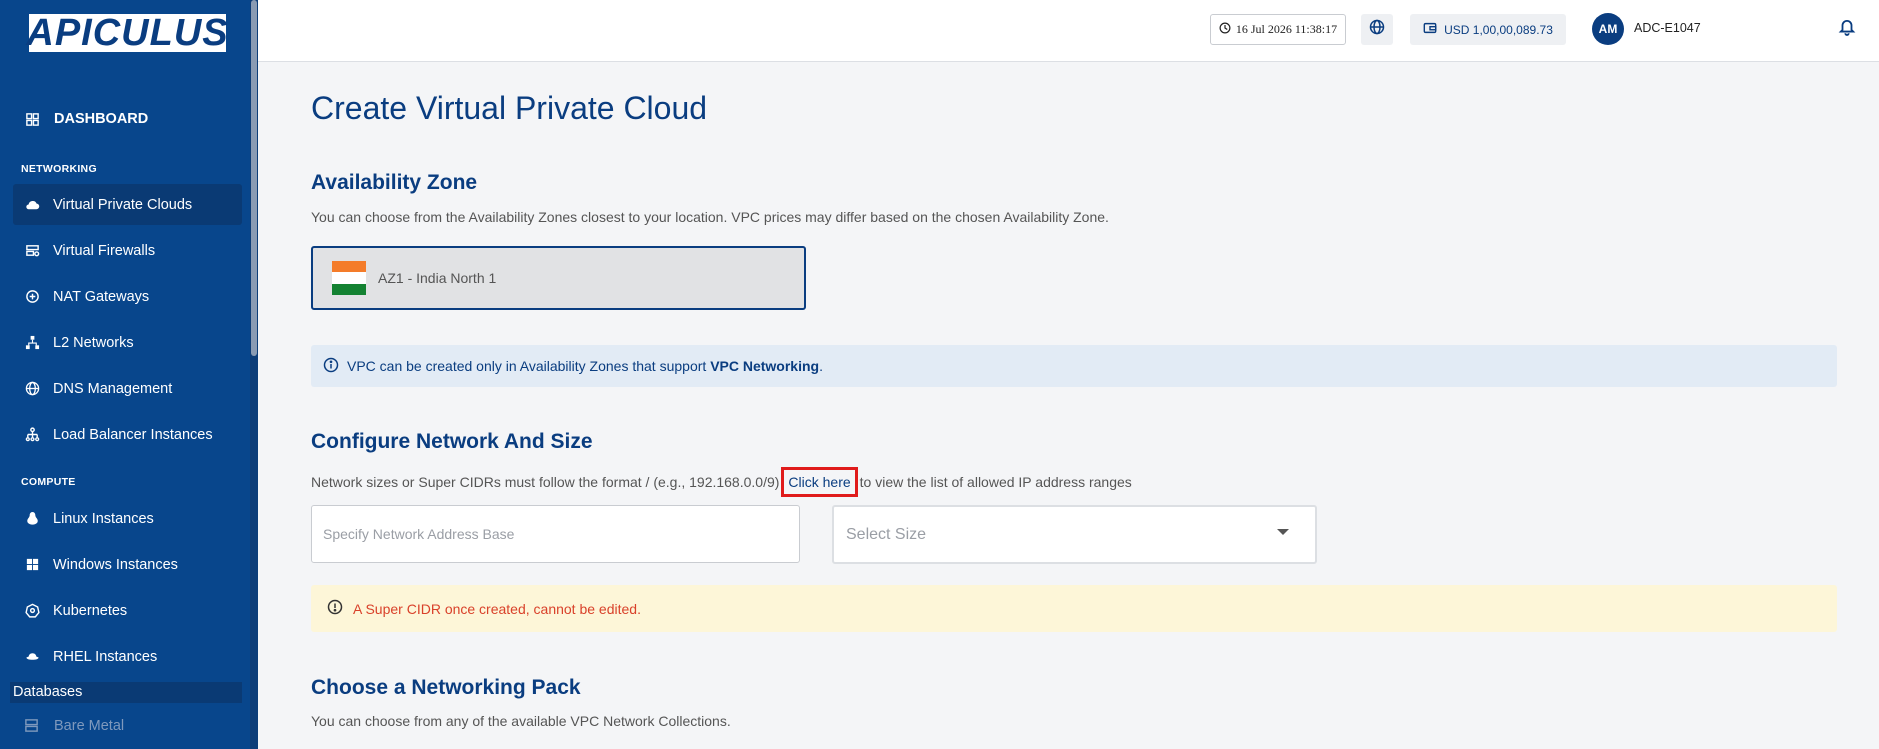 Image resolution: width=1879 pixels, height=749 pixels. I want to click on sidebar-scrollbar, so click(254, 374).